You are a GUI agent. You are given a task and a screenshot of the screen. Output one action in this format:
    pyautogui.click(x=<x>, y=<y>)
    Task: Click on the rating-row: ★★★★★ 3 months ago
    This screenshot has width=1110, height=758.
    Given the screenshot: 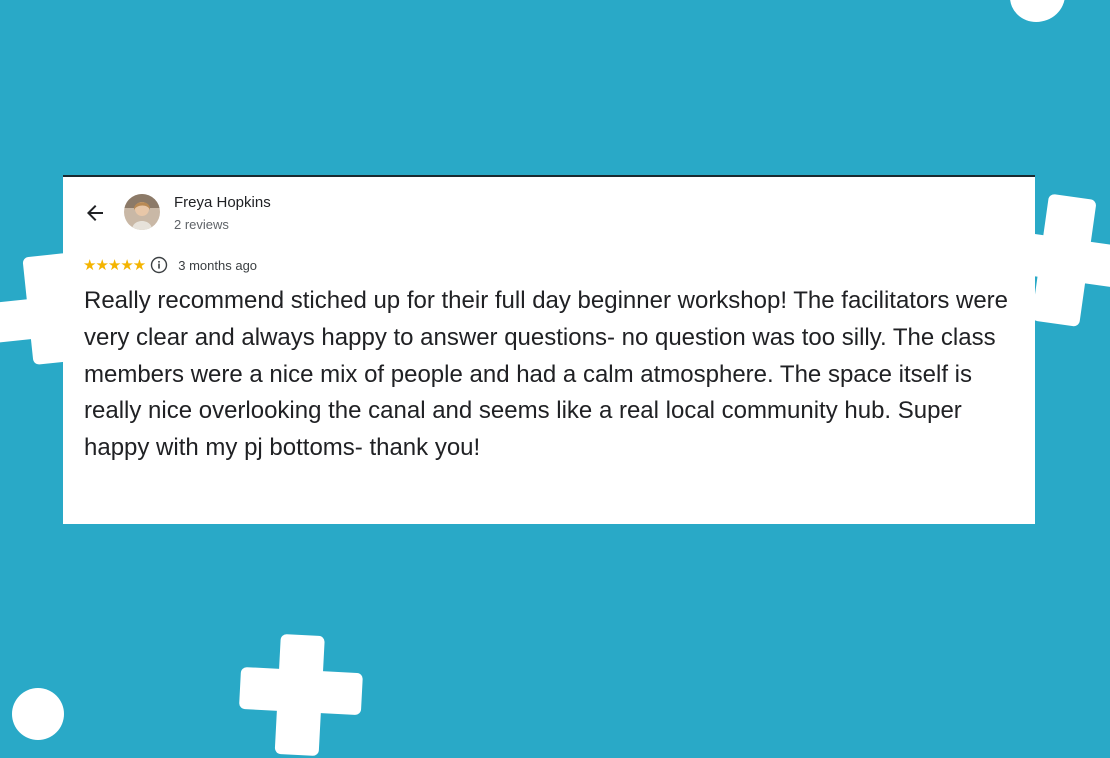 What is the action you would take?
    pyautogui.click(x=170, y=265)
    